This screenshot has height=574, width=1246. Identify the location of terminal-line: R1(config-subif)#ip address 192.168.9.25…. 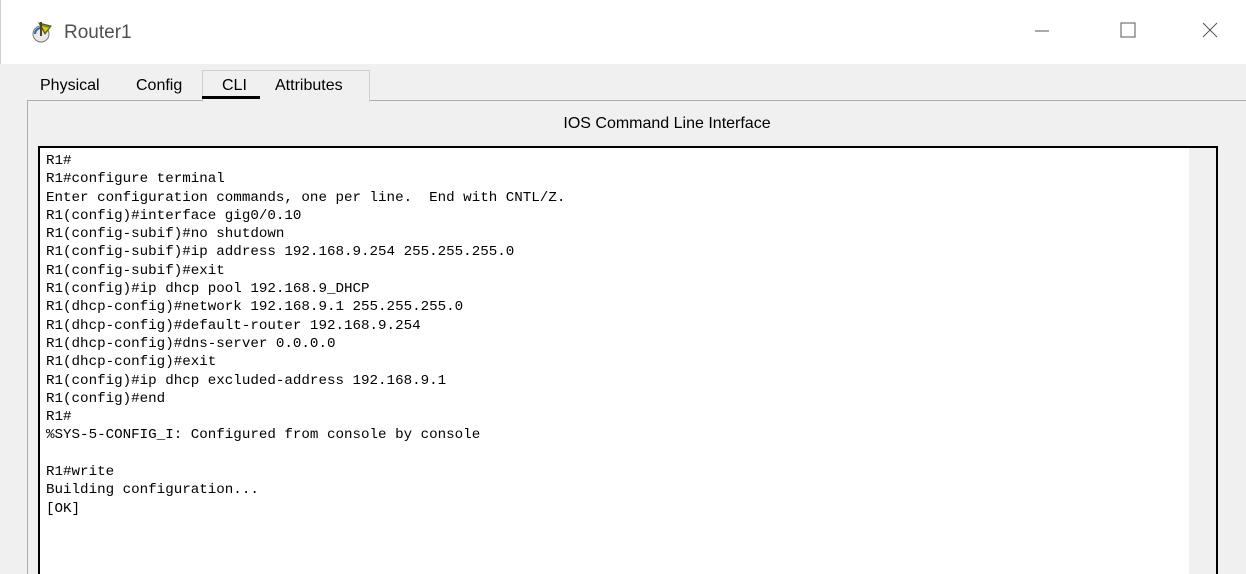
(280, 252).